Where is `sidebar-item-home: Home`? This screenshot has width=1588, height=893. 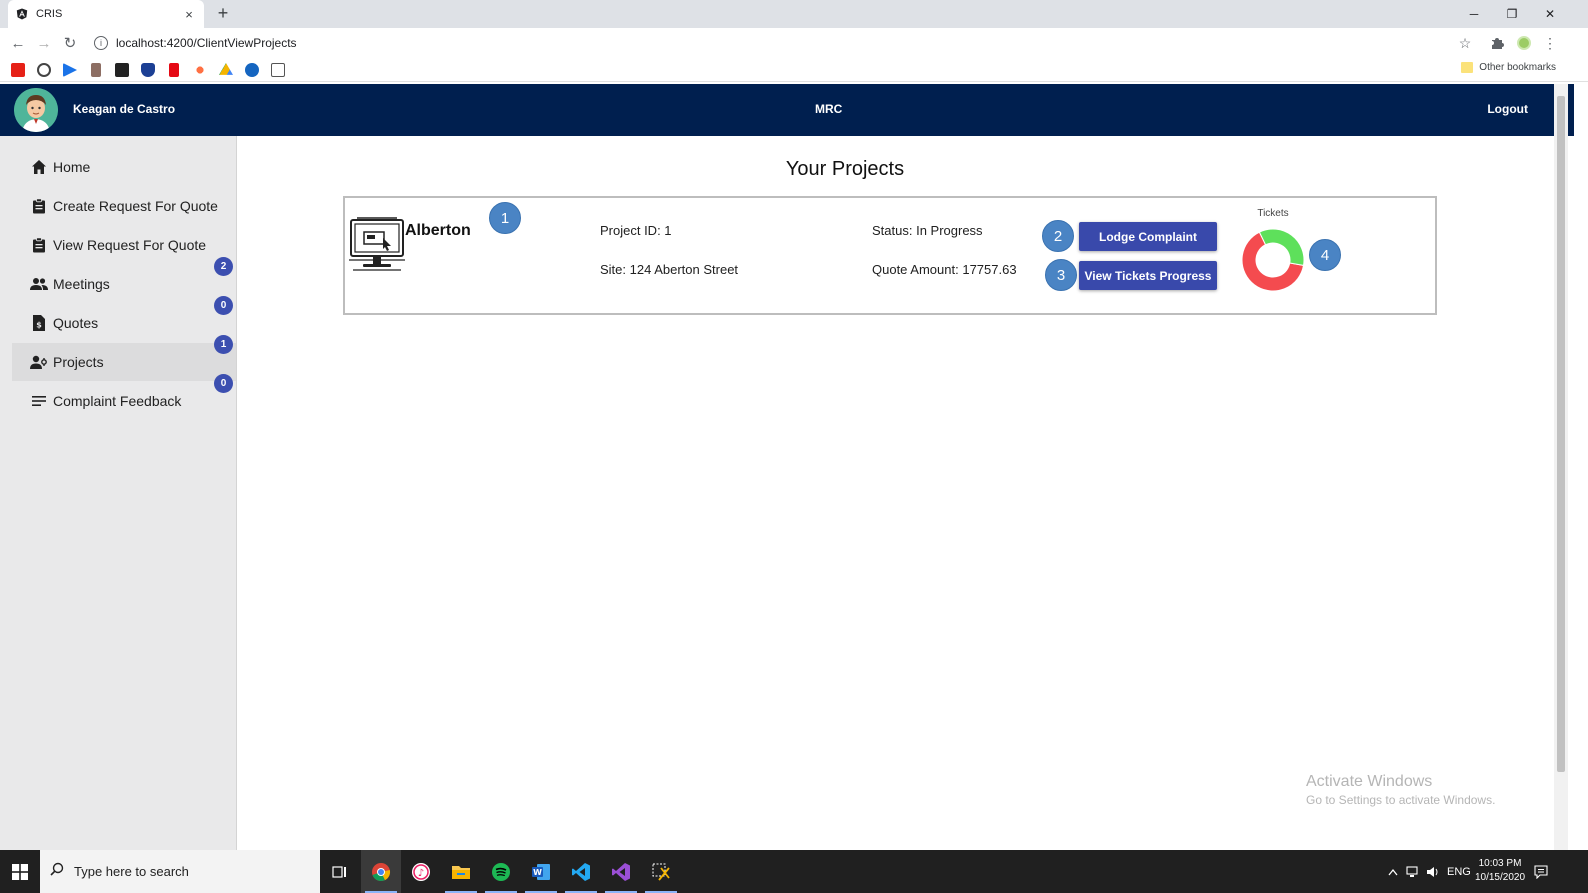 sidebar-item-home: Home is located at coordinates (124, 167).